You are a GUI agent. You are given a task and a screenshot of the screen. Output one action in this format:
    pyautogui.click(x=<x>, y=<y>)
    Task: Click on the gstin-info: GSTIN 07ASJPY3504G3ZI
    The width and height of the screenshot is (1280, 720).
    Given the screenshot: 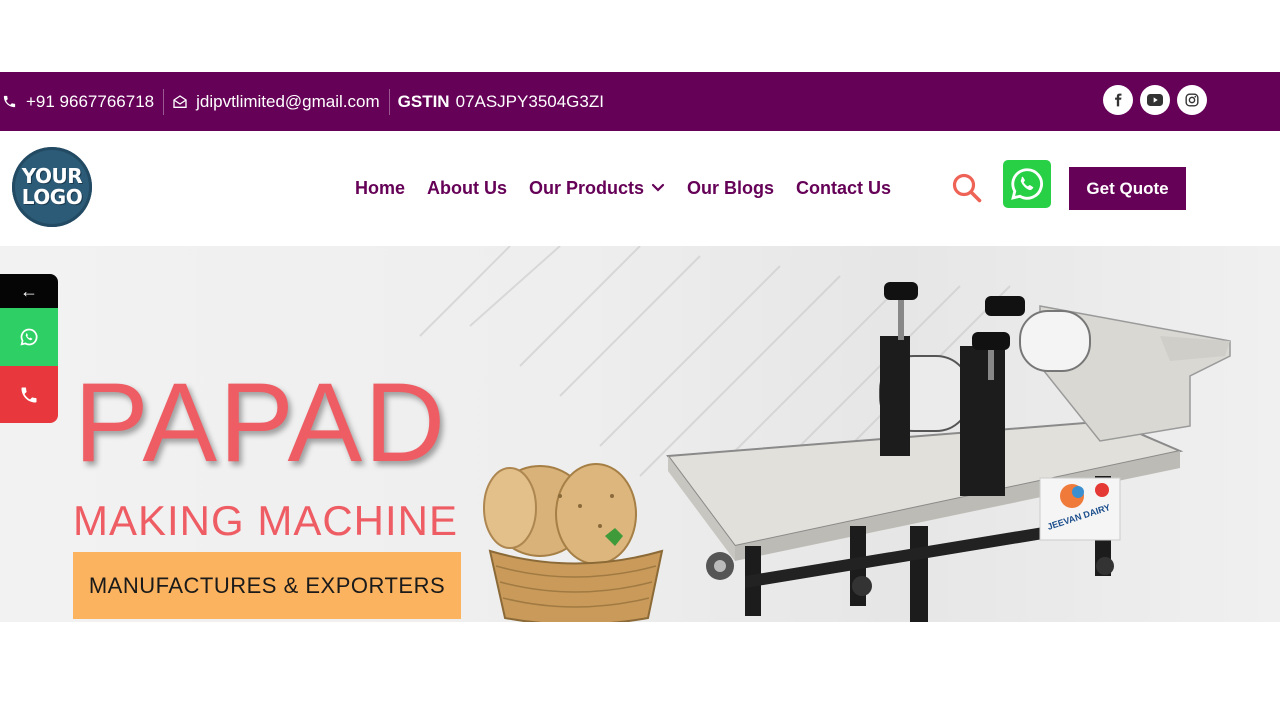 What is the action you would take?
    pyautogui.click(x=501, y=101)
    